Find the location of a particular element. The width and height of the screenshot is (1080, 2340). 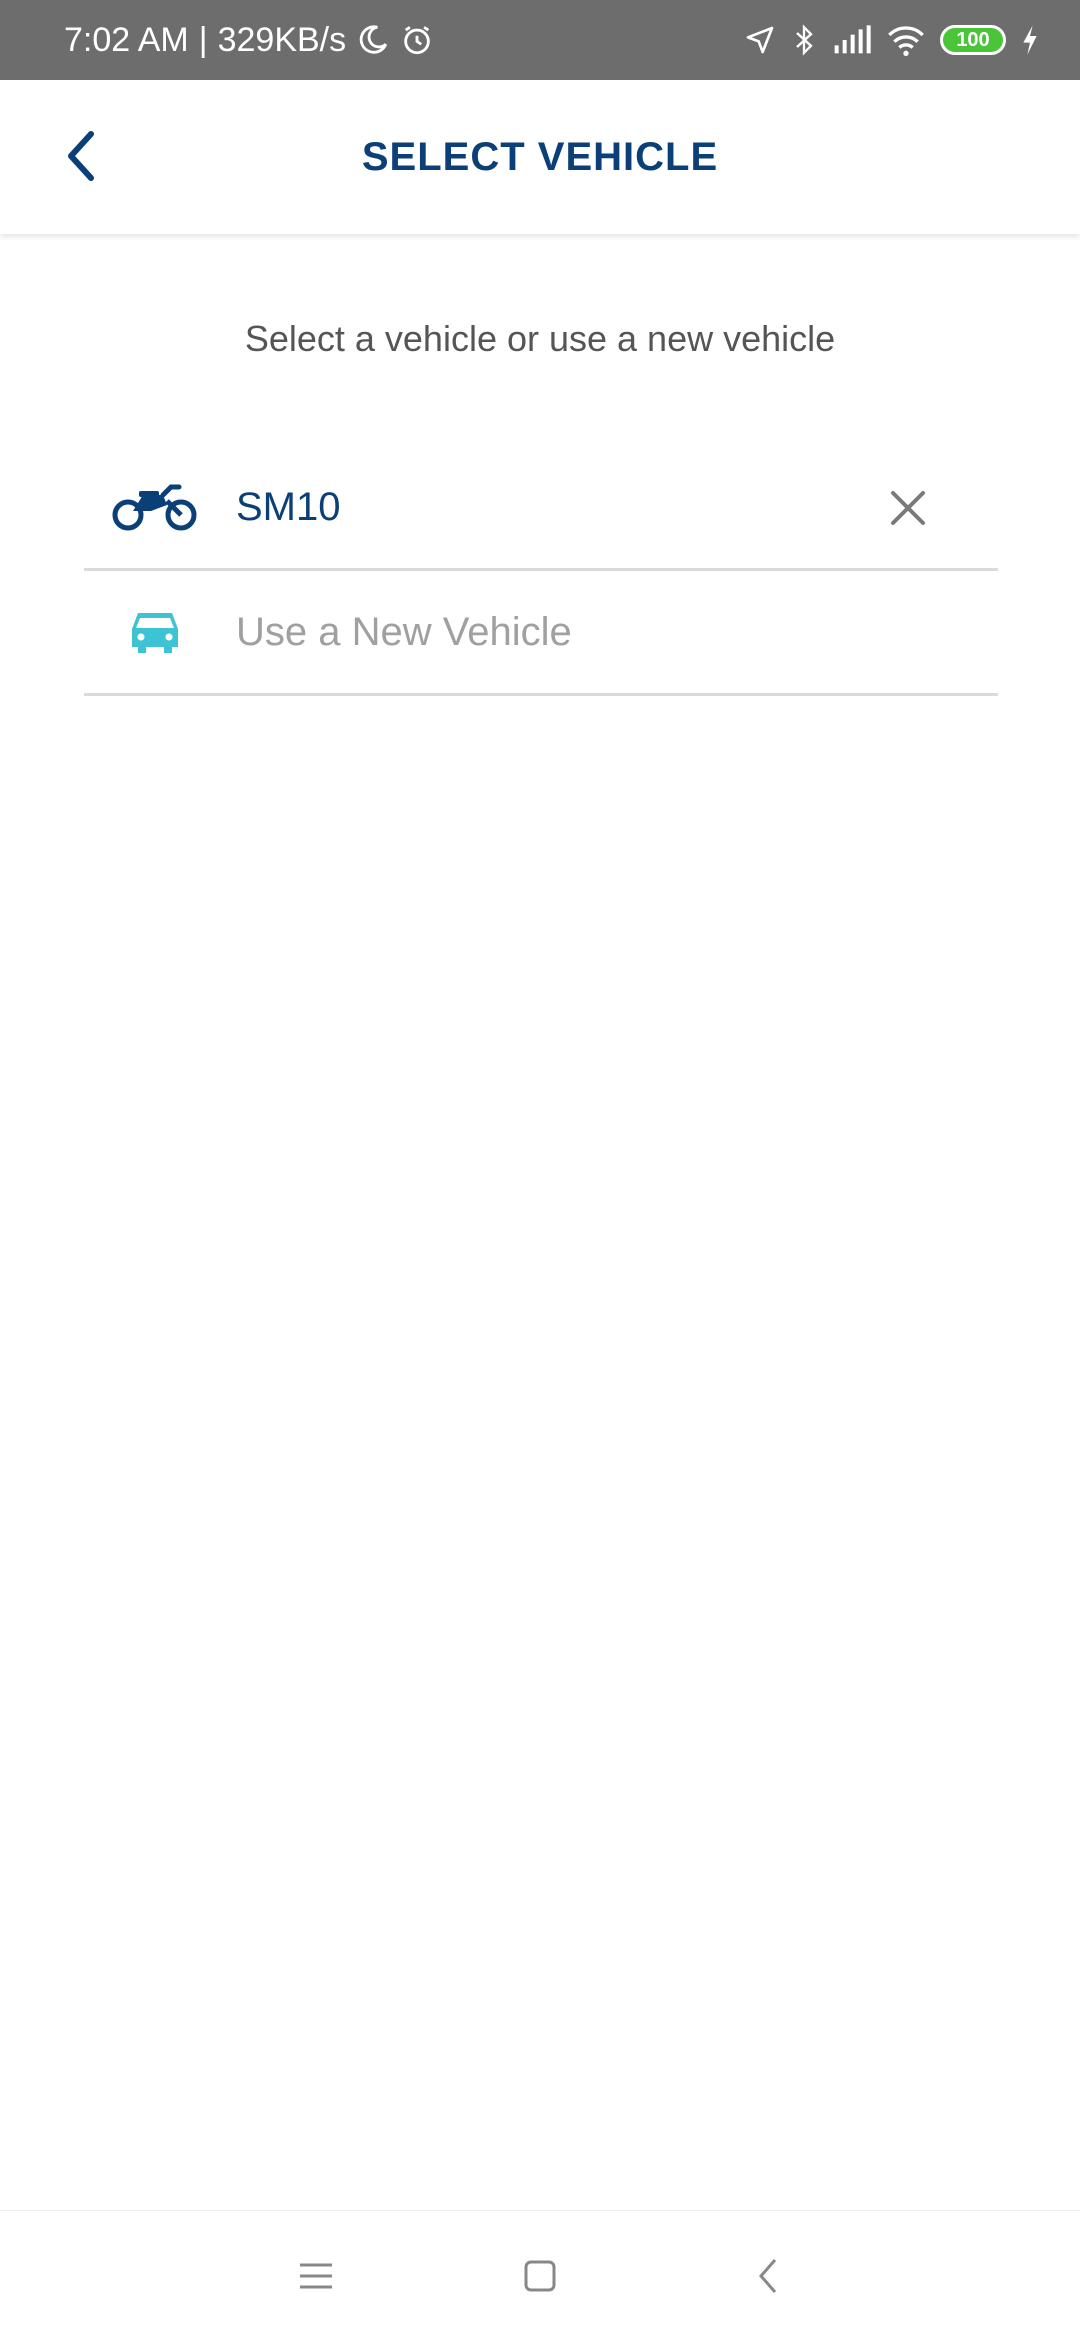

battery-icon: 100 is located at coordinates (973, 40).